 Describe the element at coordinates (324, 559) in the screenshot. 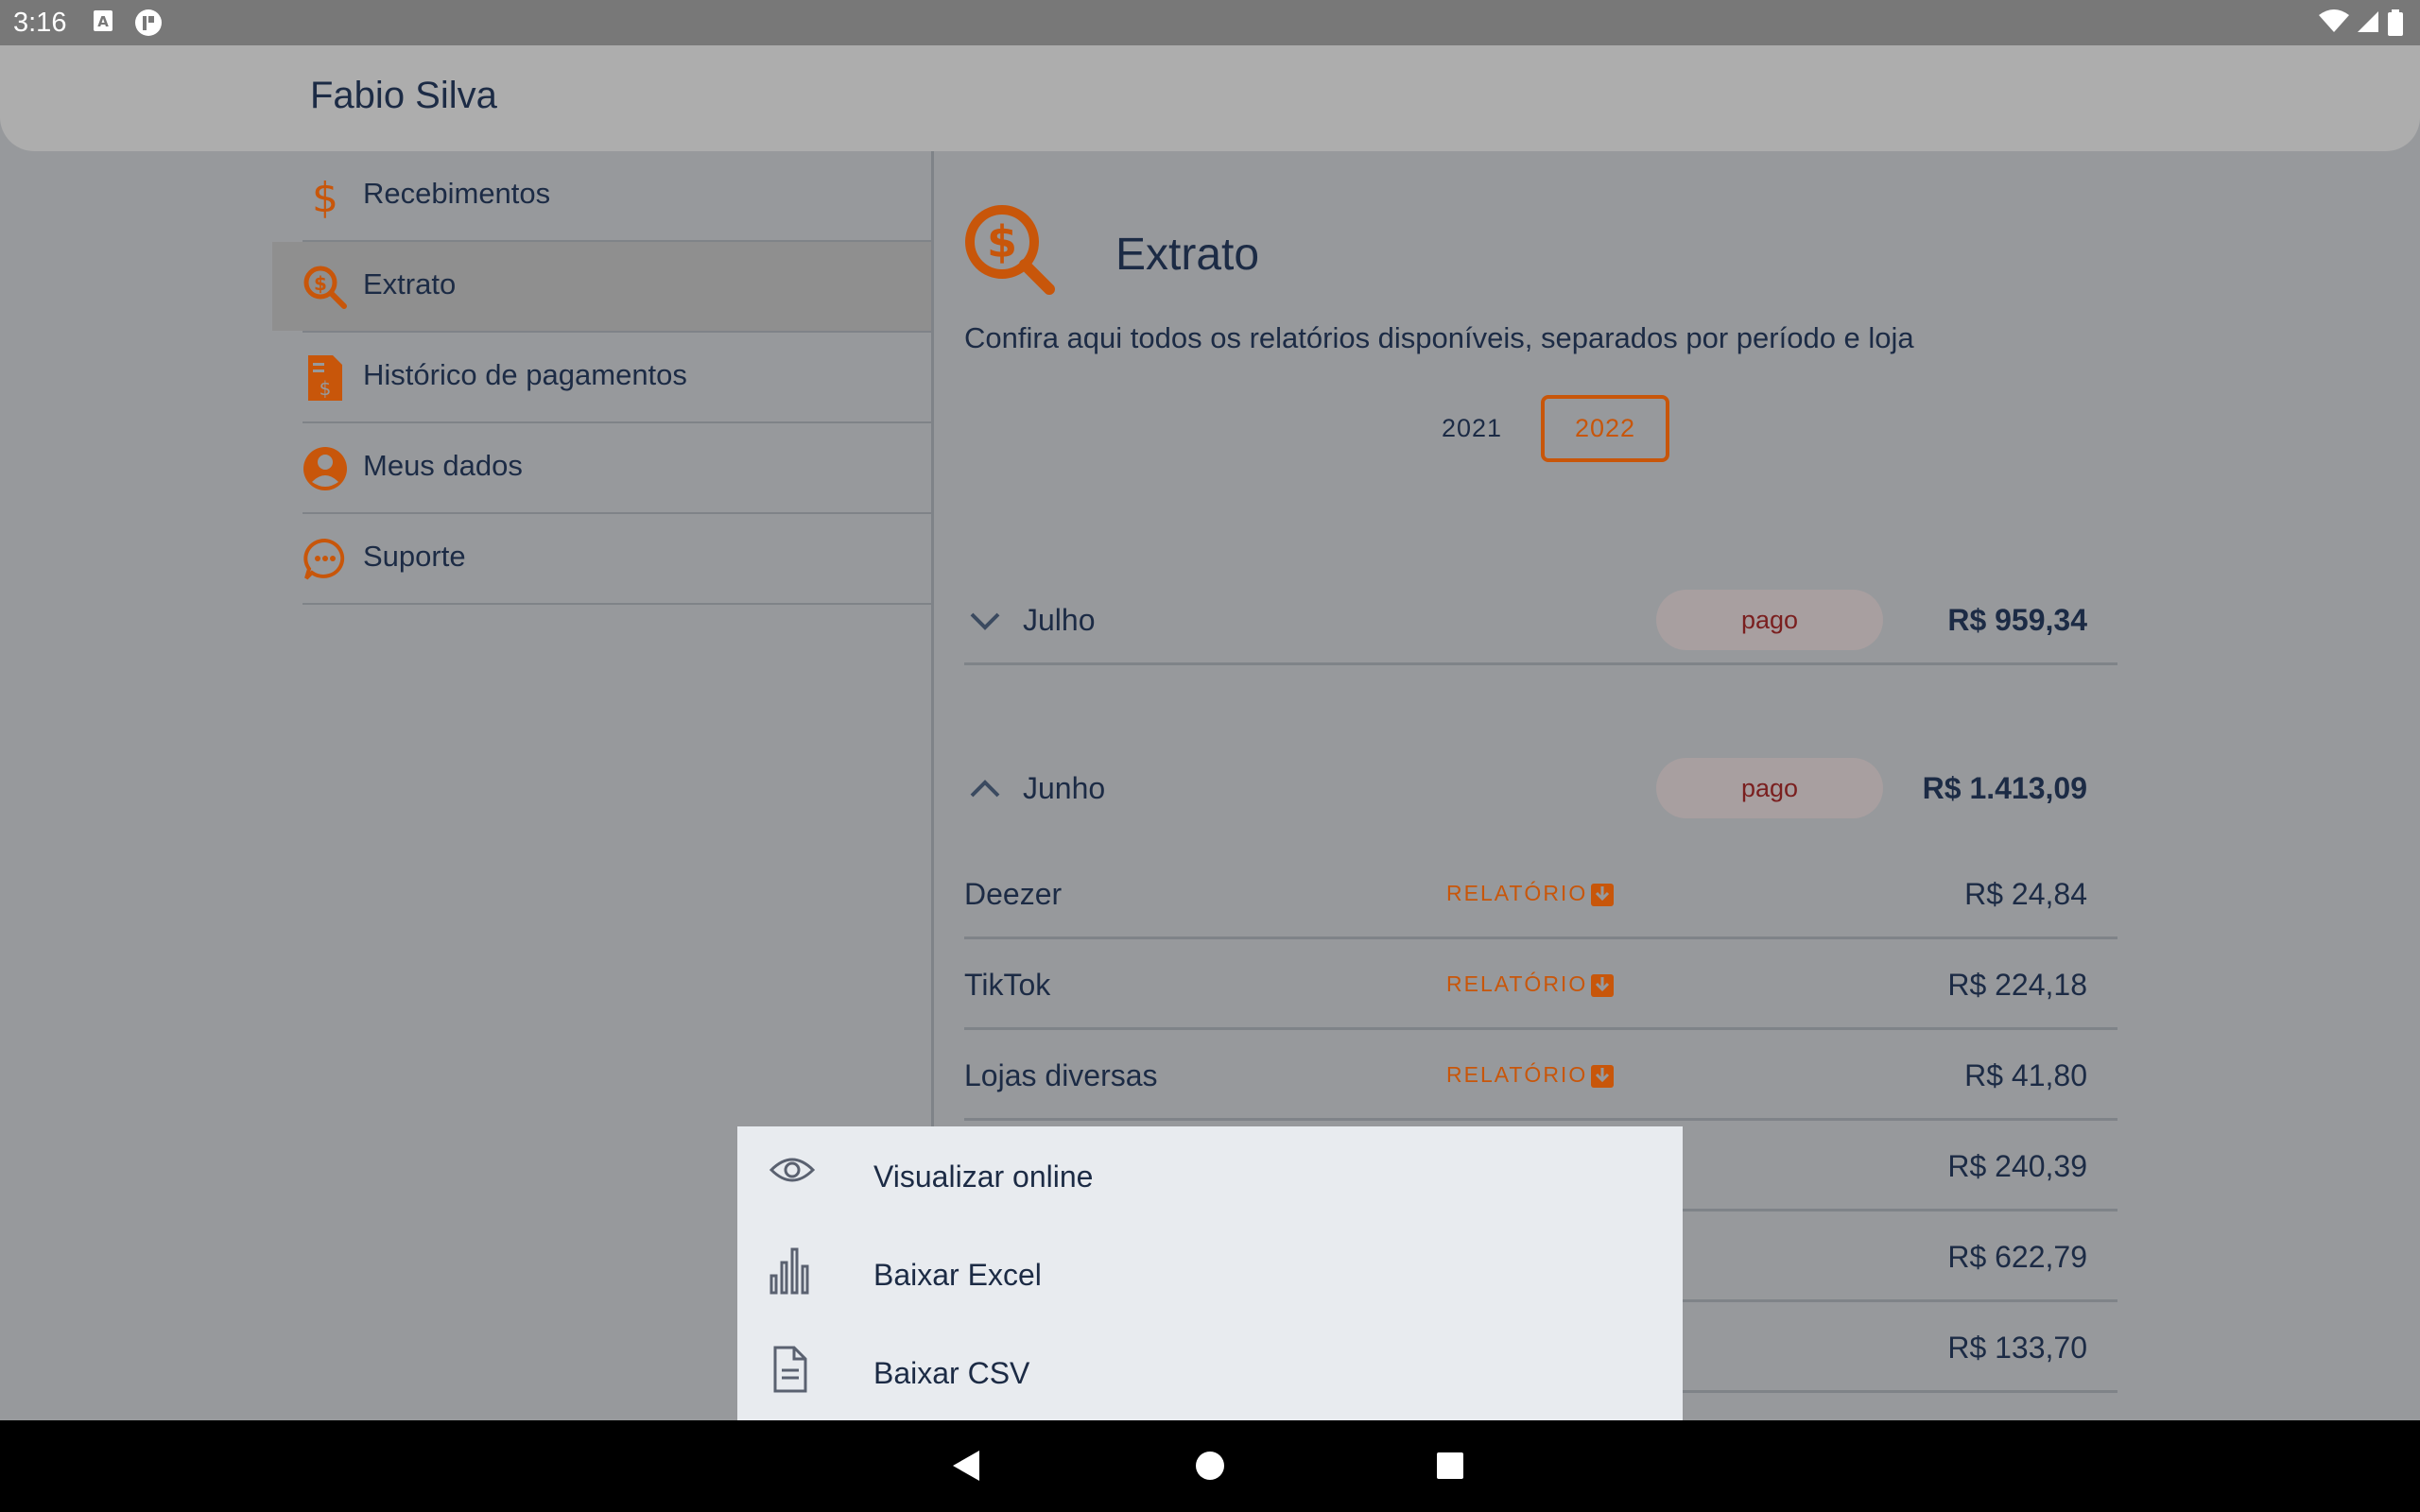

I see `chat-icon` at that location.